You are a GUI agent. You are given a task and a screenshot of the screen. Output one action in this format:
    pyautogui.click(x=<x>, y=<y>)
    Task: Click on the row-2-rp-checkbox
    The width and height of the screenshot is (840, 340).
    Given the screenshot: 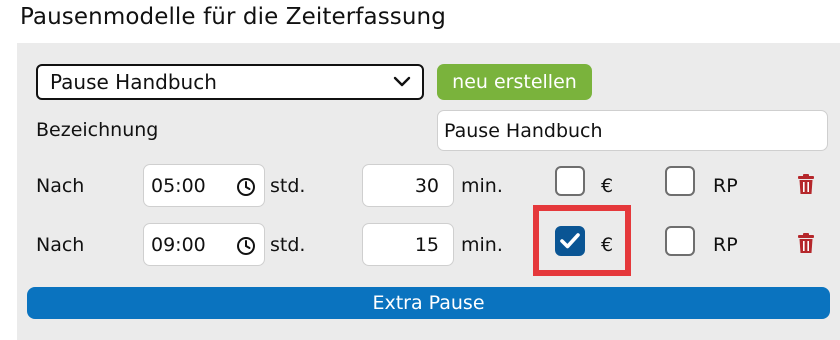 What is the action you would take?
    pyautogui.click(x=680, y=241)
    